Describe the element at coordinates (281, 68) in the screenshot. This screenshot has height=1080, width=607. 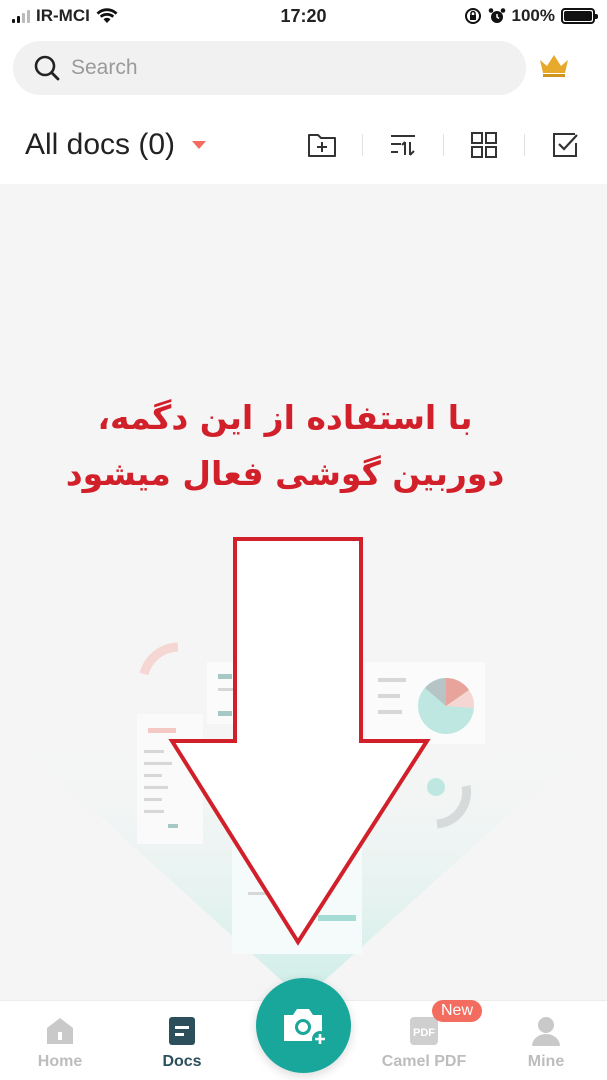
I see `search-input` at that location.